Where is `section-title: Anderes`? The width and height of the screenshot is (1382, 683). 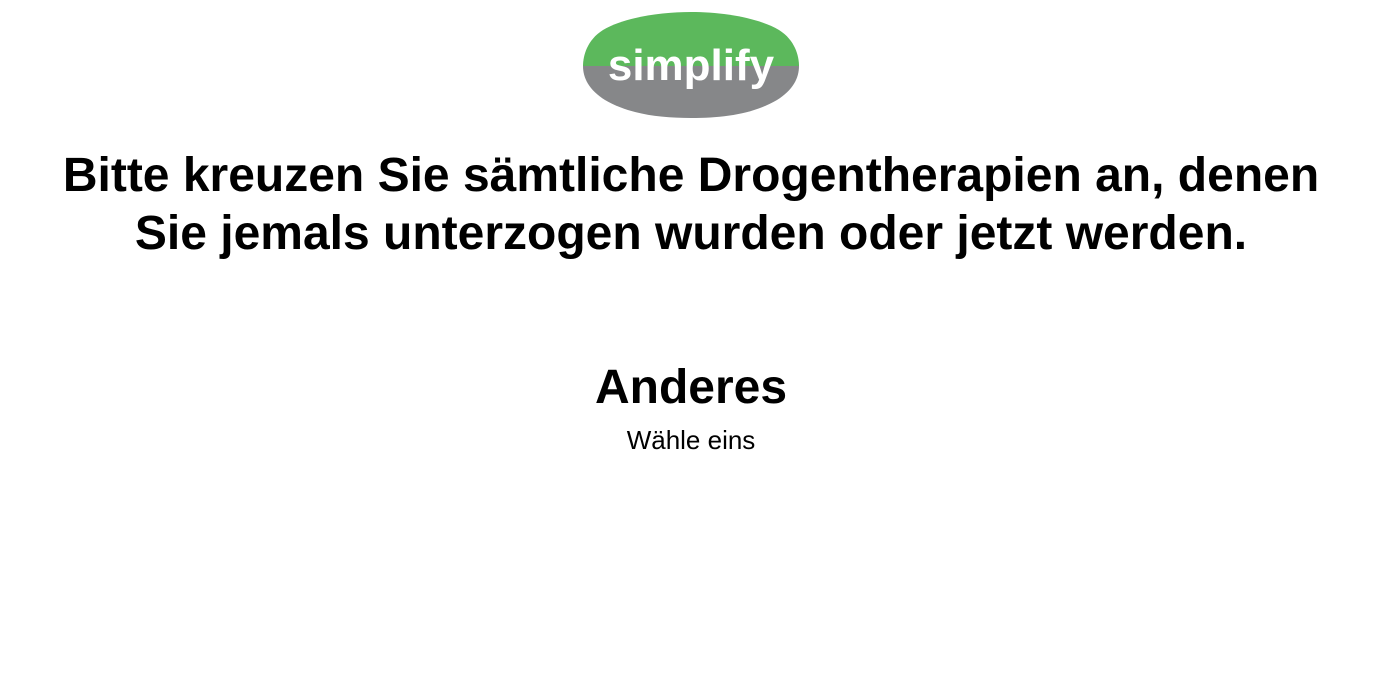 section-title: Anderes is located at coordinates (691, 387).